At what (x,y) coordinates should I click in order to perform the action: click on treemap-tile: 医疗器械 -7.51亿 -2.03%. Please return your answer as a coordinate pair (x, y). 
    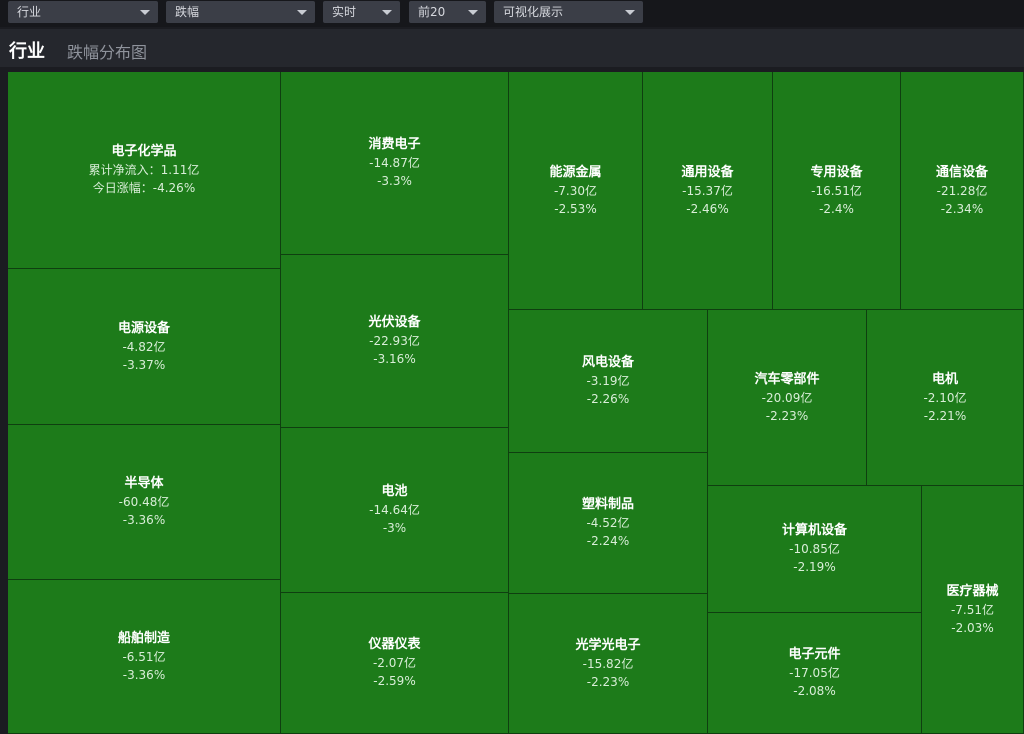
    Looking at the image, I should click on (973, 610).